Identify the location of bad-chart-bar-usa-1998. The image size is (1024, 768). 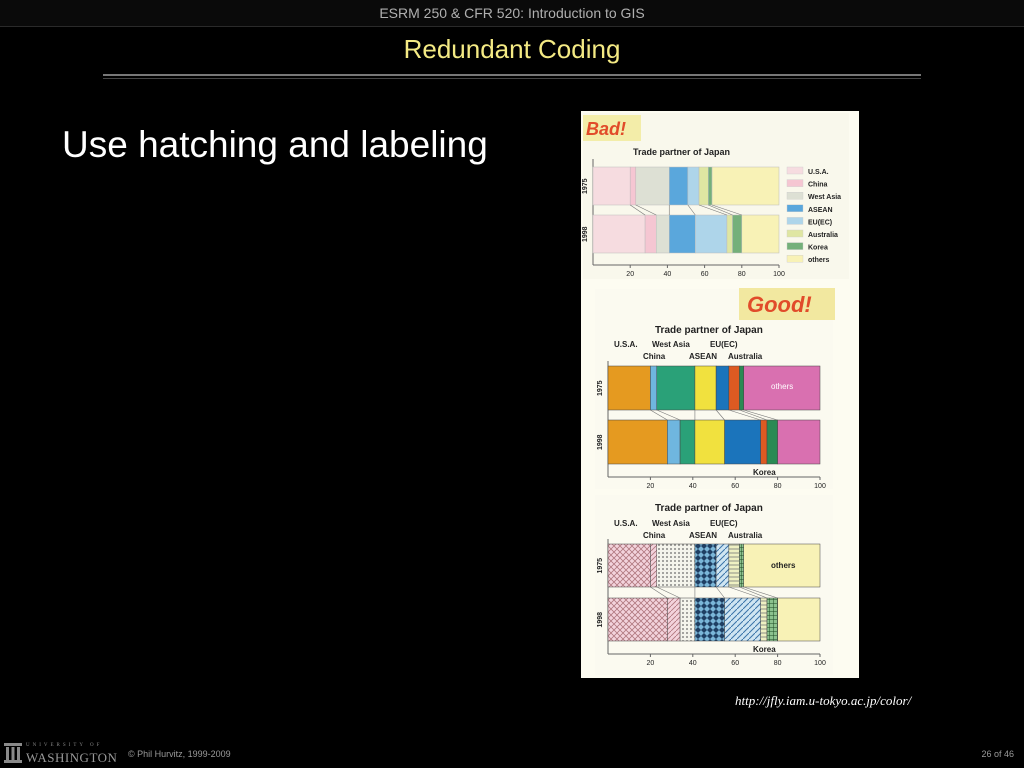
(619, 234).